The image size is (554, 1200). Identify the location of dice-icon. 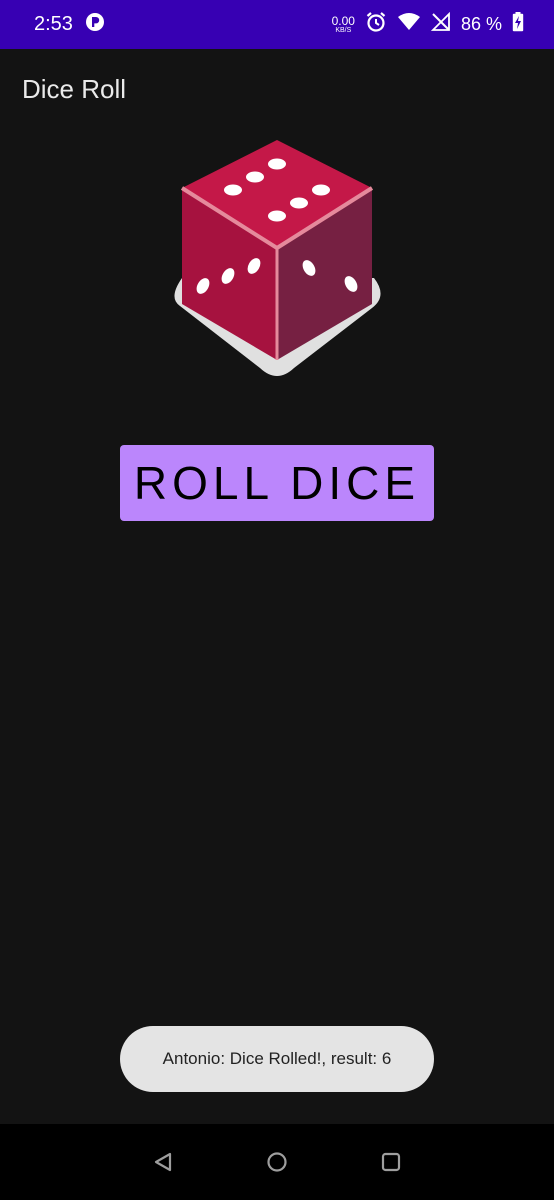
(277, 258).